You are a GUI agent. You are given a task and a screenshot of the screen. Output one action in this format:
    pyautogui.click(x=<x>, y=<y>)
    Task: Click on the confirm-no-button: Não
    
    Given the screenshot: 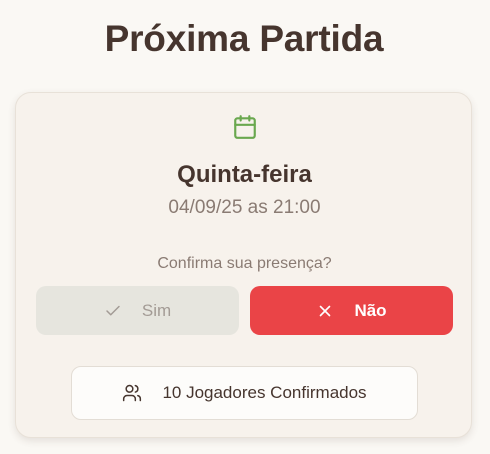 What is the action you would take?
    pyautogui.click(x=351, y=310)
    